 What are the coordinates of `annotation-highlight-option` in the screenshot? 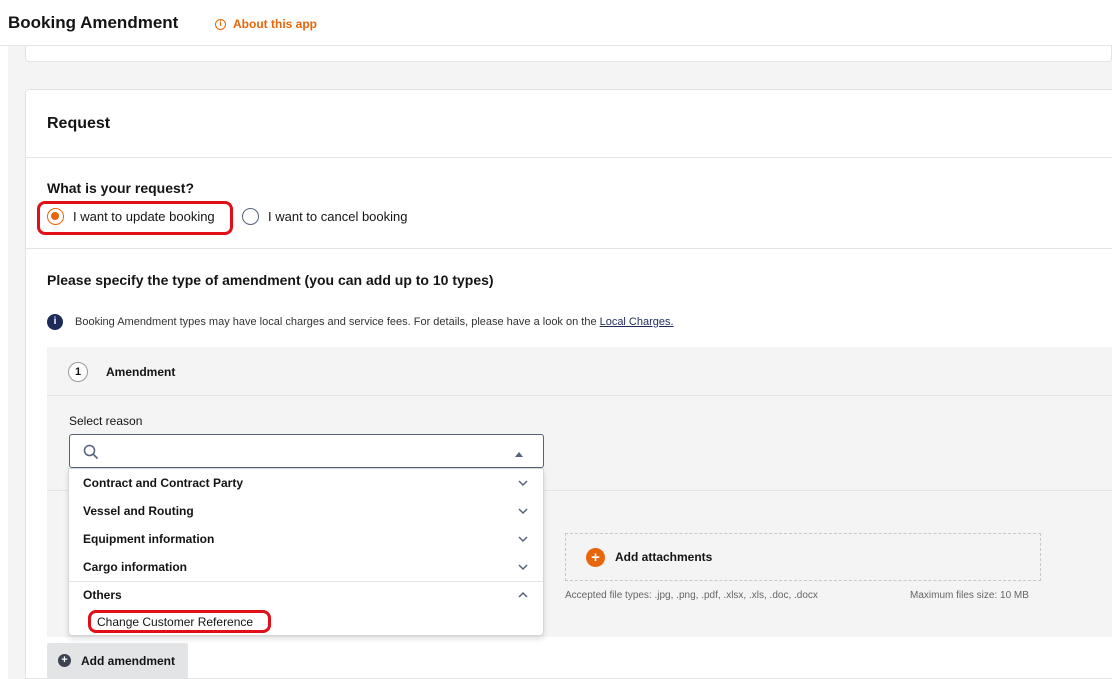 It's located at (179, 621).